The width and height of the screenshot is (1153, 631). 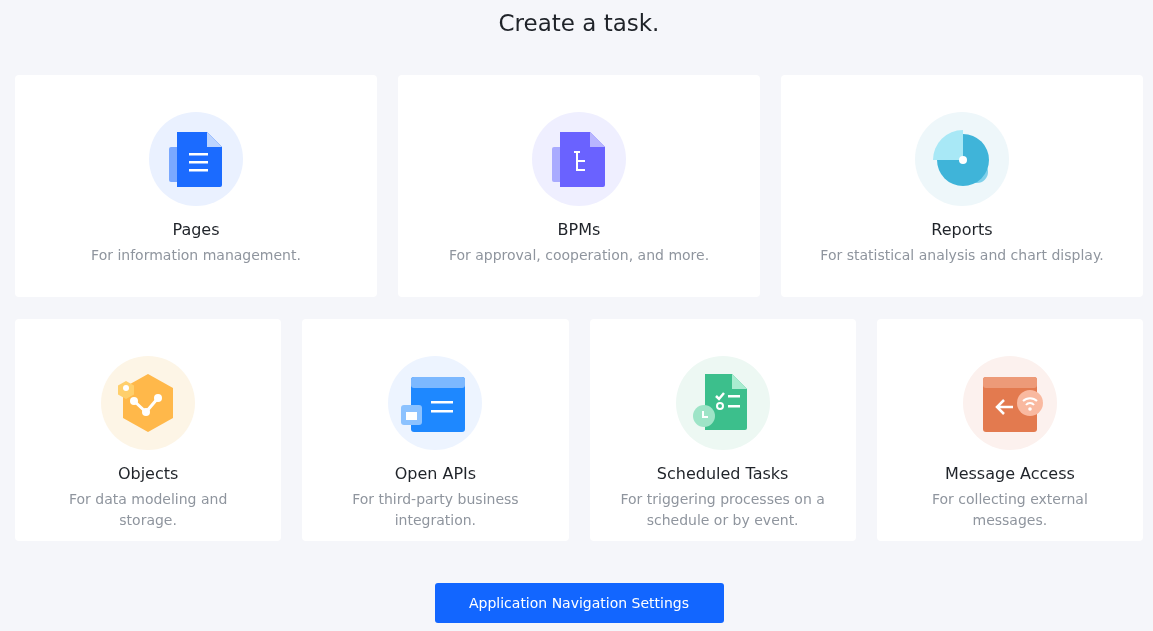 I want to click on card-description: For information management., so click(x=196, y=255).